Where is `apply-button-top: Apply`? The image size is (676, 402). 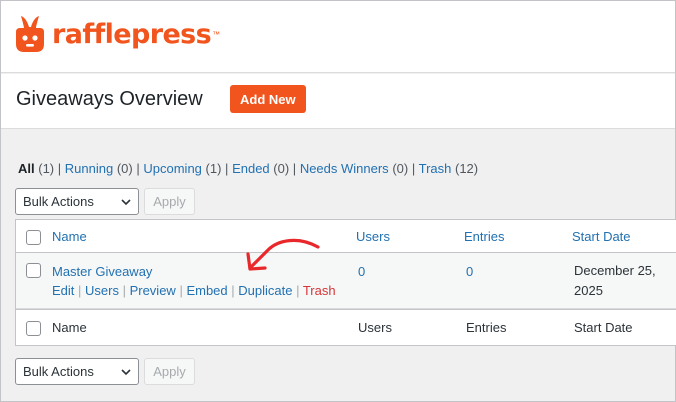 apply-button-top: Apply is located at coordinates (169, 201).